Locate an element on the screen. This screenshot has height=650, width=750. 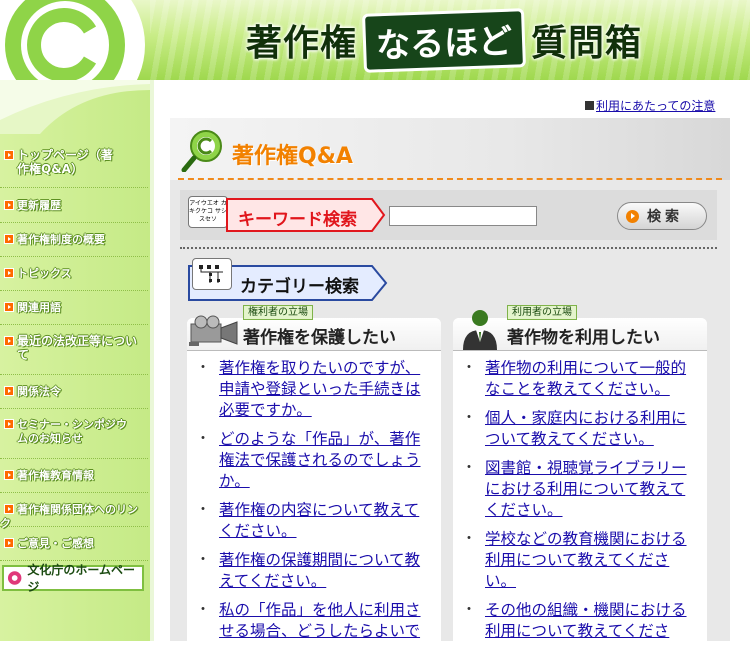
list-item: 著作物の利用について一般的なことを教えてください。 is located at coordinates (580, 379).